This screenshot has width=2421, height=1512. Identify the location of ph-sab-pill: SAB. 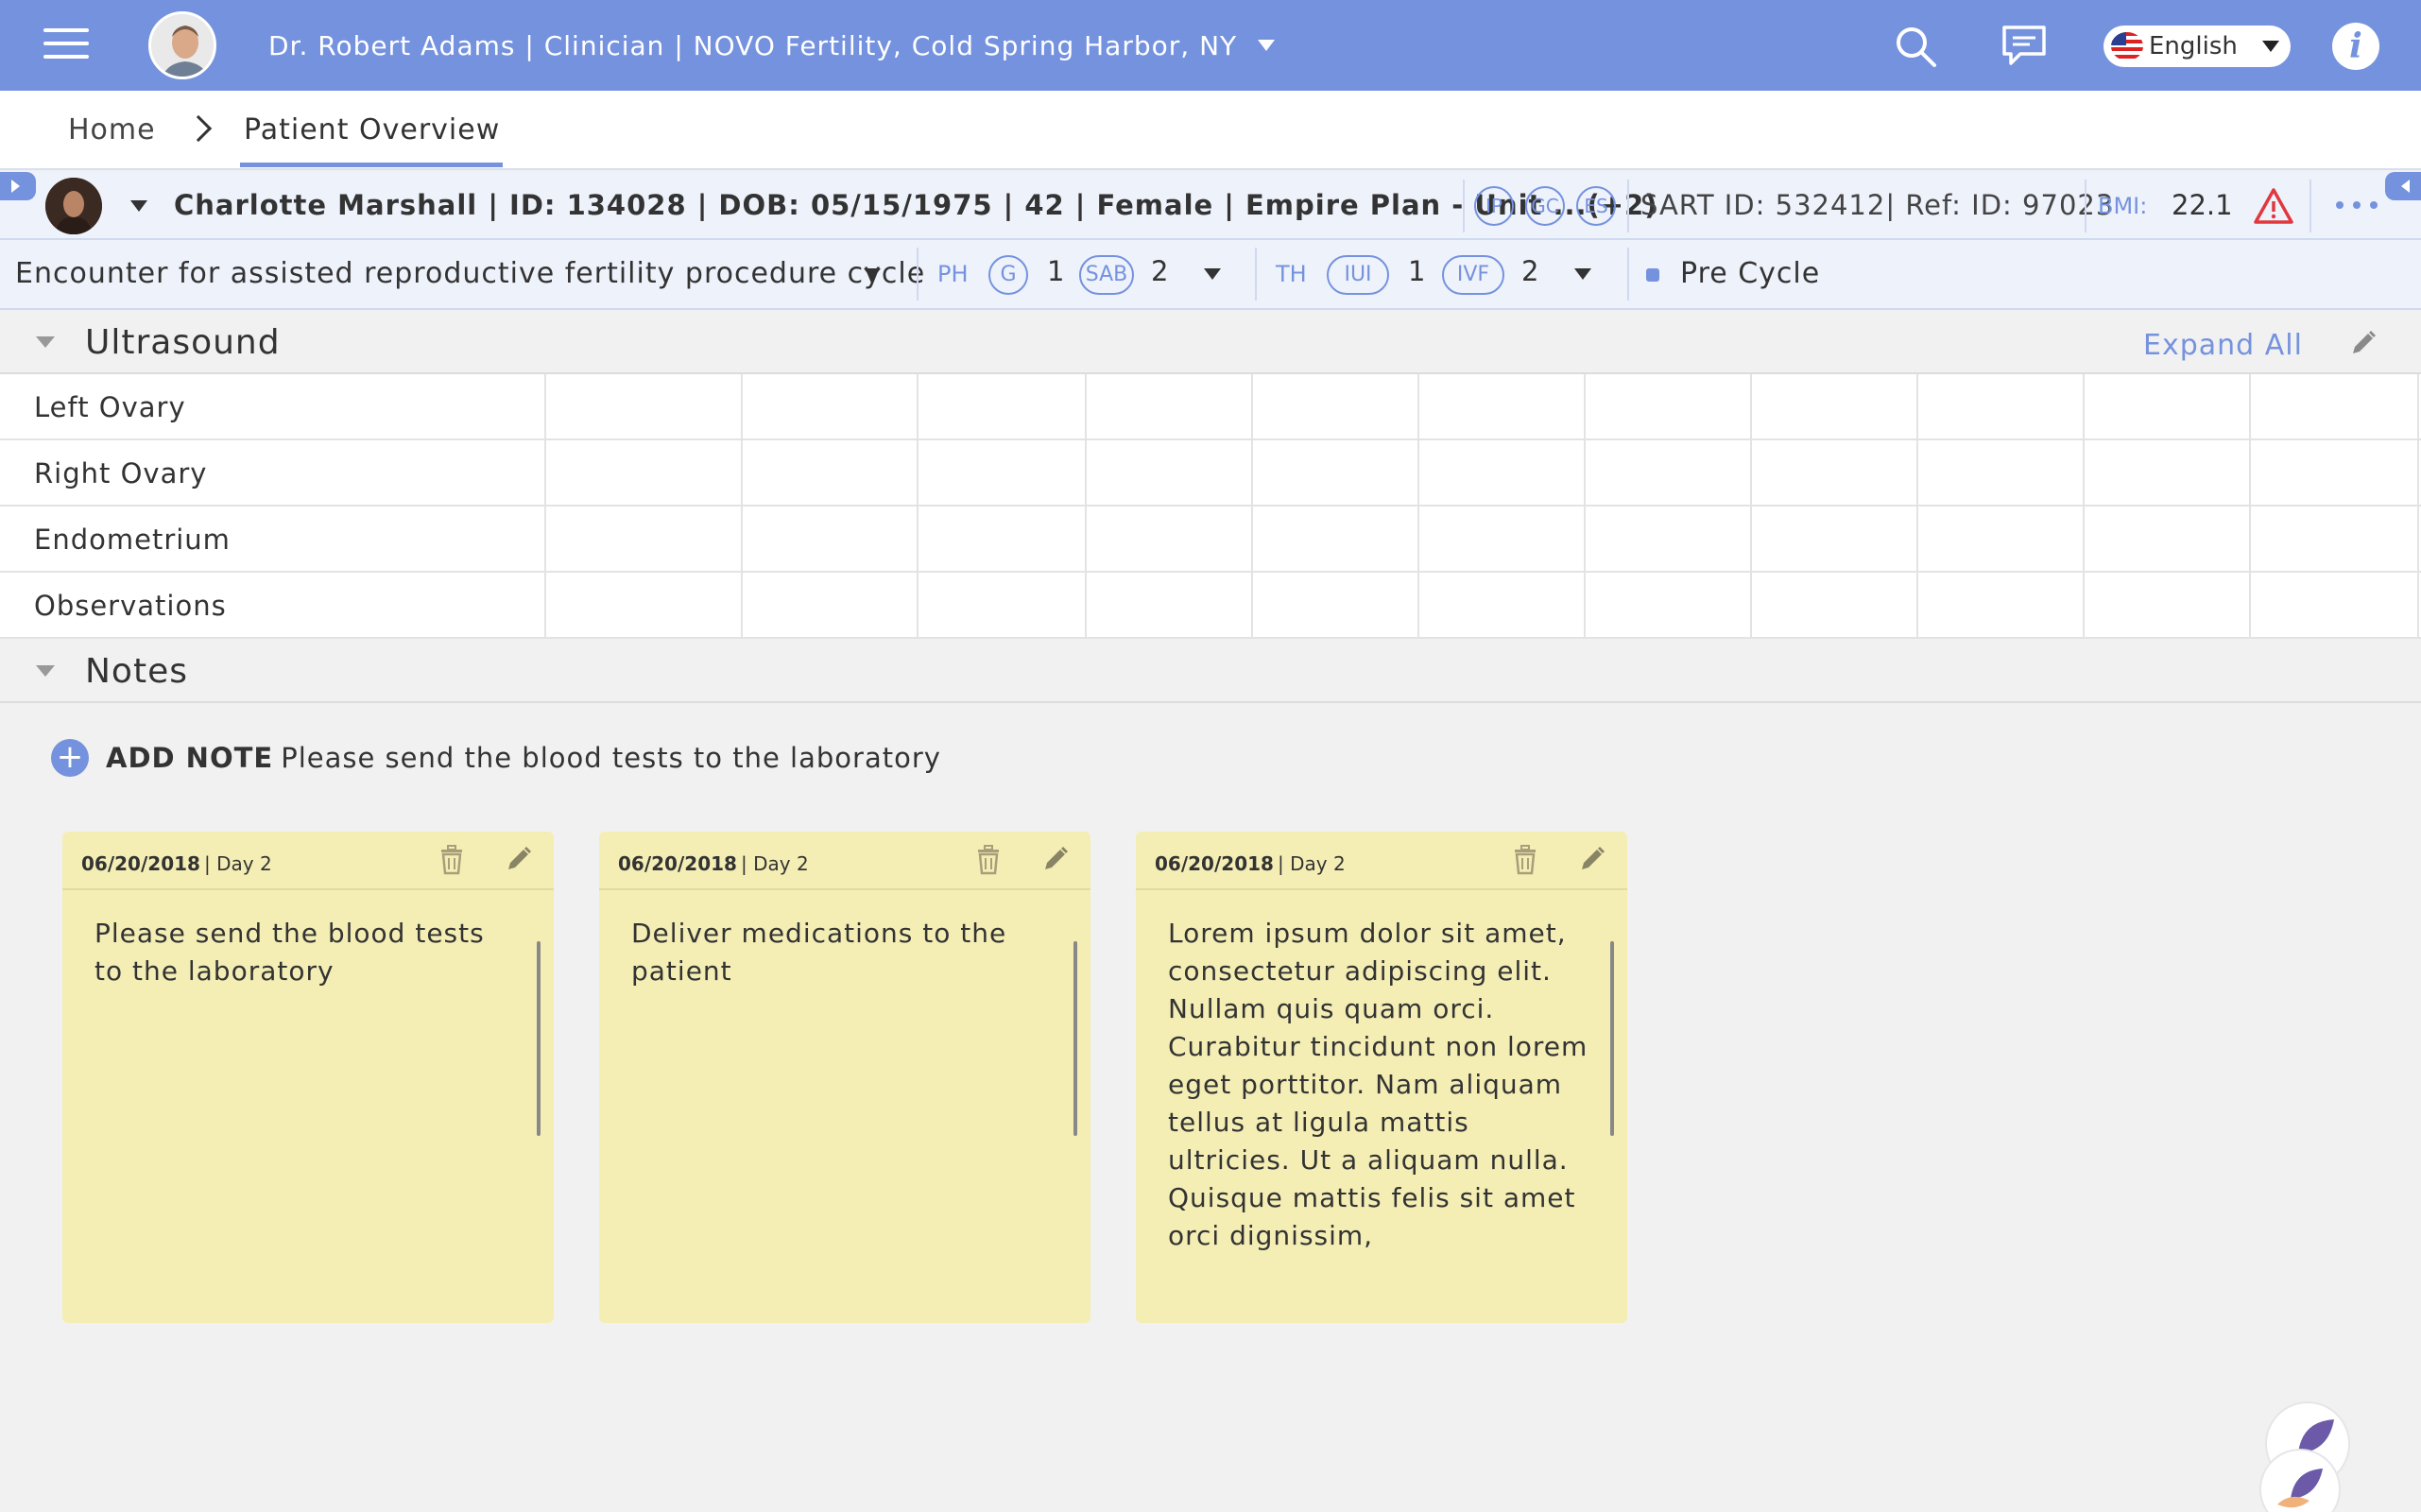
(1106, 275).